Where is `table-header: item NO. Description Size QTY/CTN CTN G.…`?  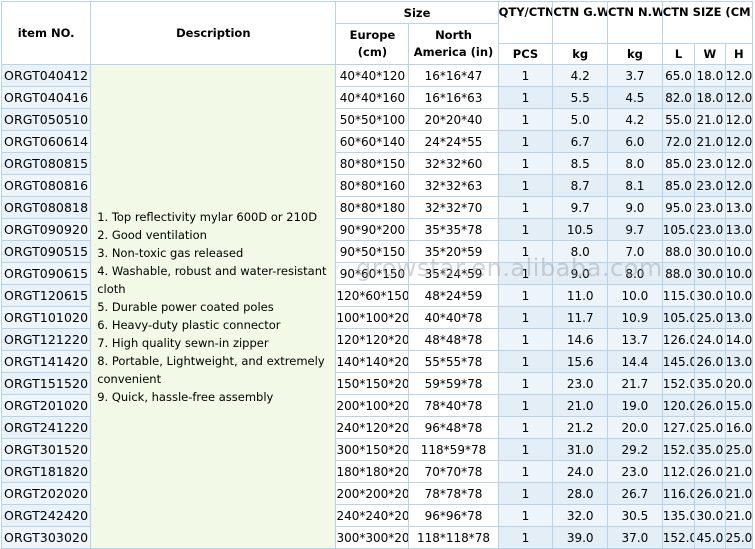 table-header: item NO. Description Size QTY/CTN CTN G.… is located at coordinates (377, 33).